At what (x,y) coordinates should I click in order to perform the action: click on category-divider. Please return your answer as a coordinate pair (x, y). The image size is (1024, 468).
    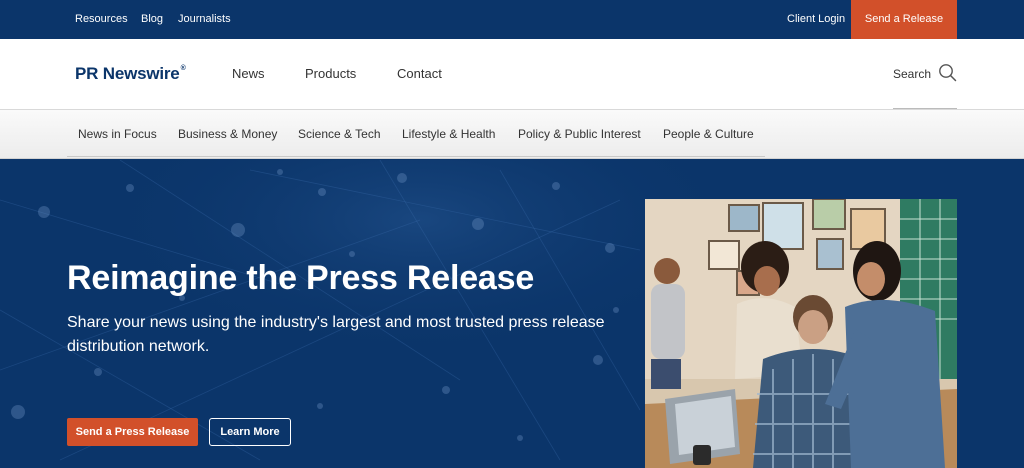
    Looking at the image, I should click on (416, 156).